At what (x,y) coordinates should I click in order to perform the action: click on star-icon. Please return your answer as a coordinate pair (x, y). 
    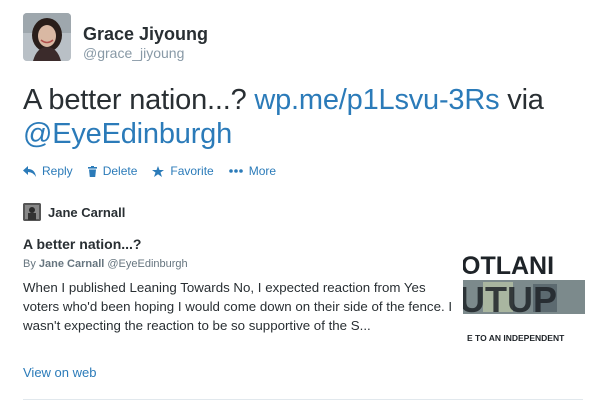
    Looking at the image, I should click on (158, 171).